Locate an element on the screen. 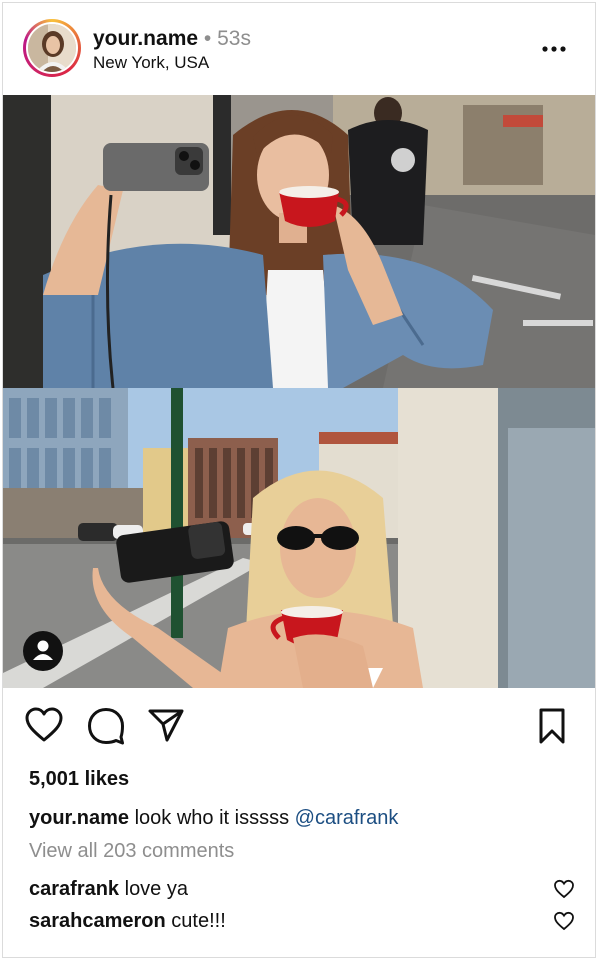  send-icon is located at coordinates (166, 725).